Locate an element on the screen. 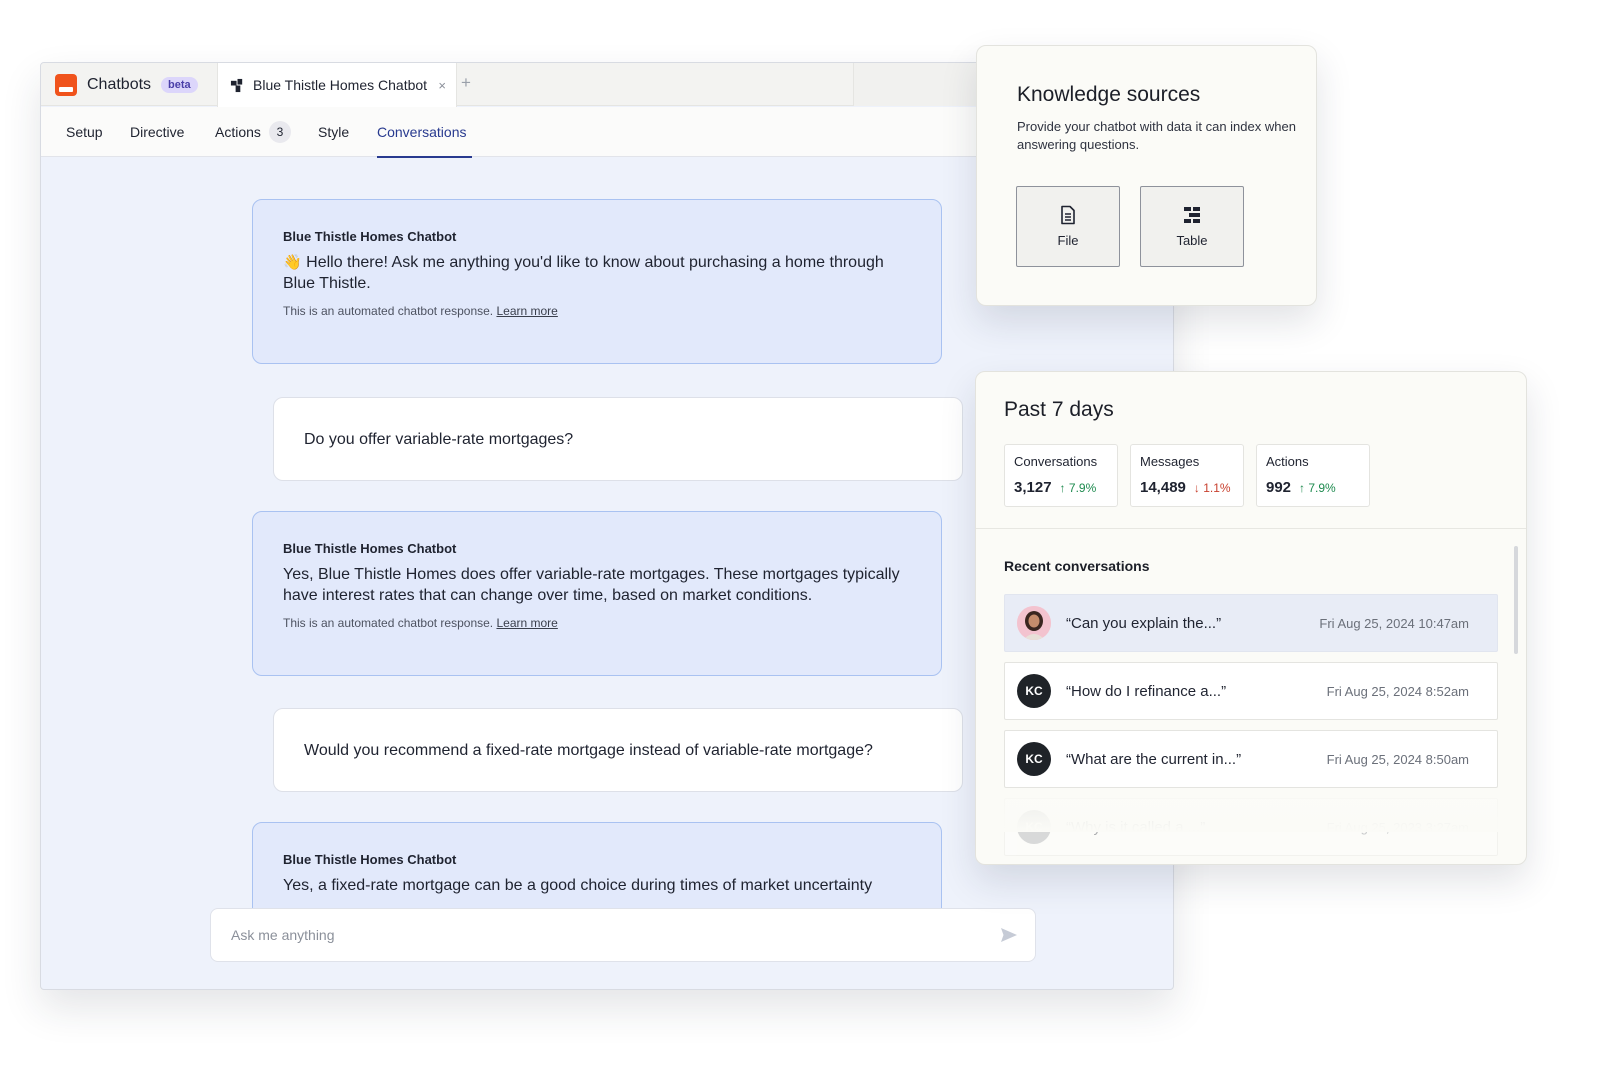 This screenshot has width=1600, height=1066. beta-badge: beta is located at coordinates (179, 84).